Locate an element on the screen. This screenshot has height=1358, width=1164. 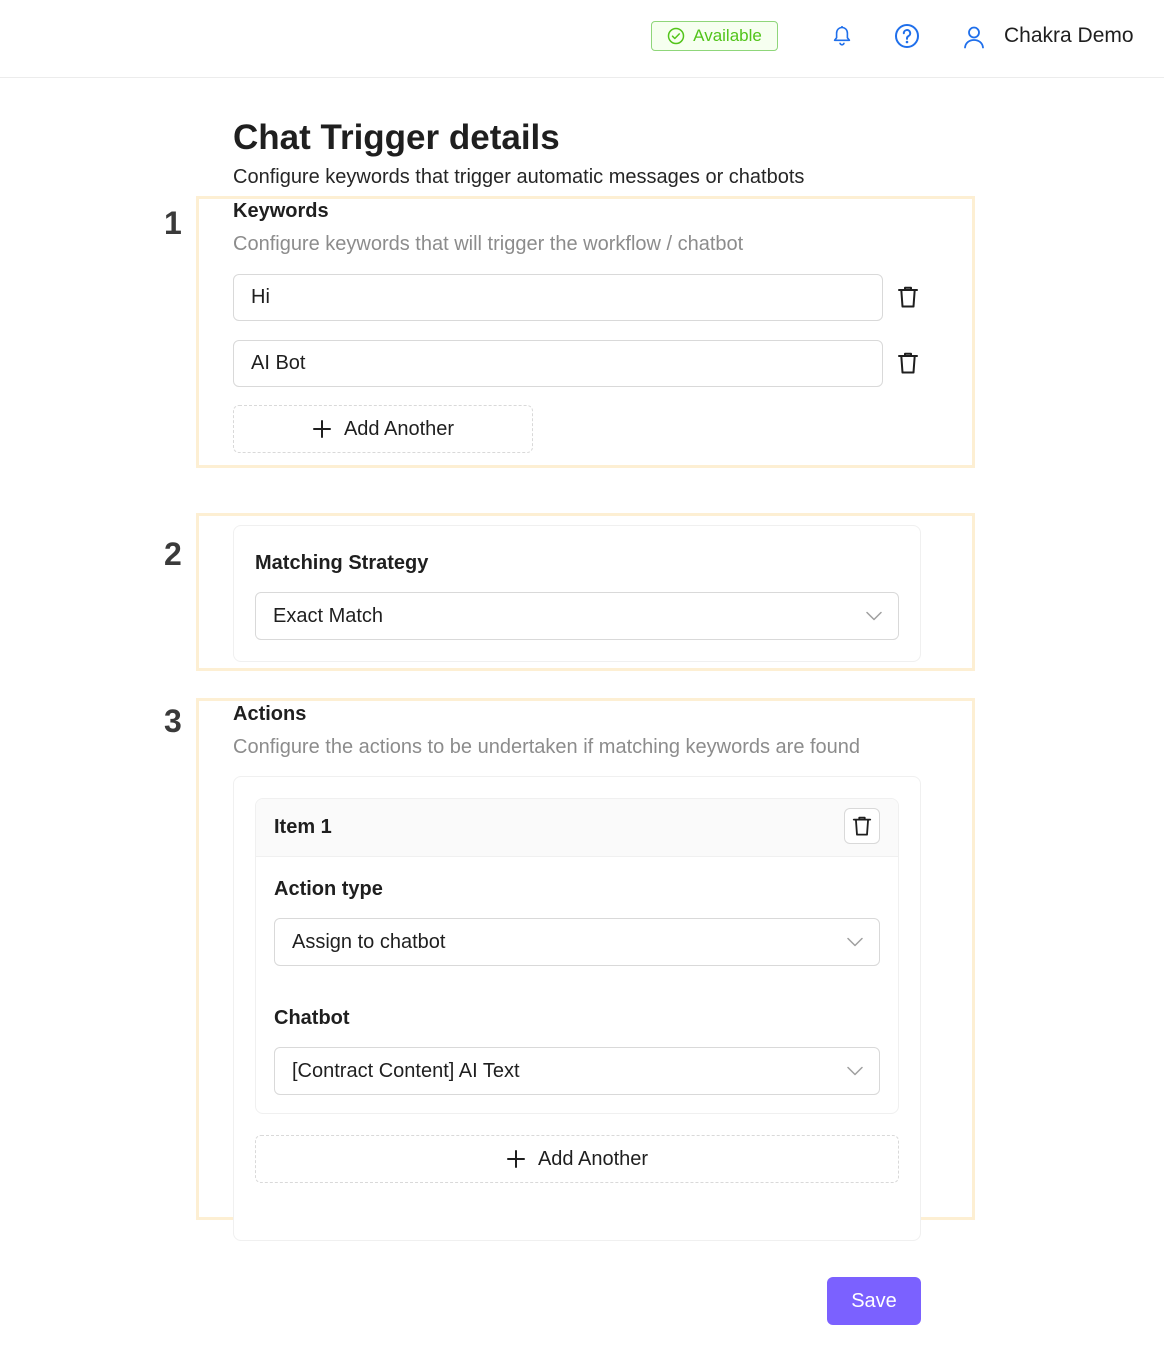
status-badge: Available is located at coordinates (714, 36).